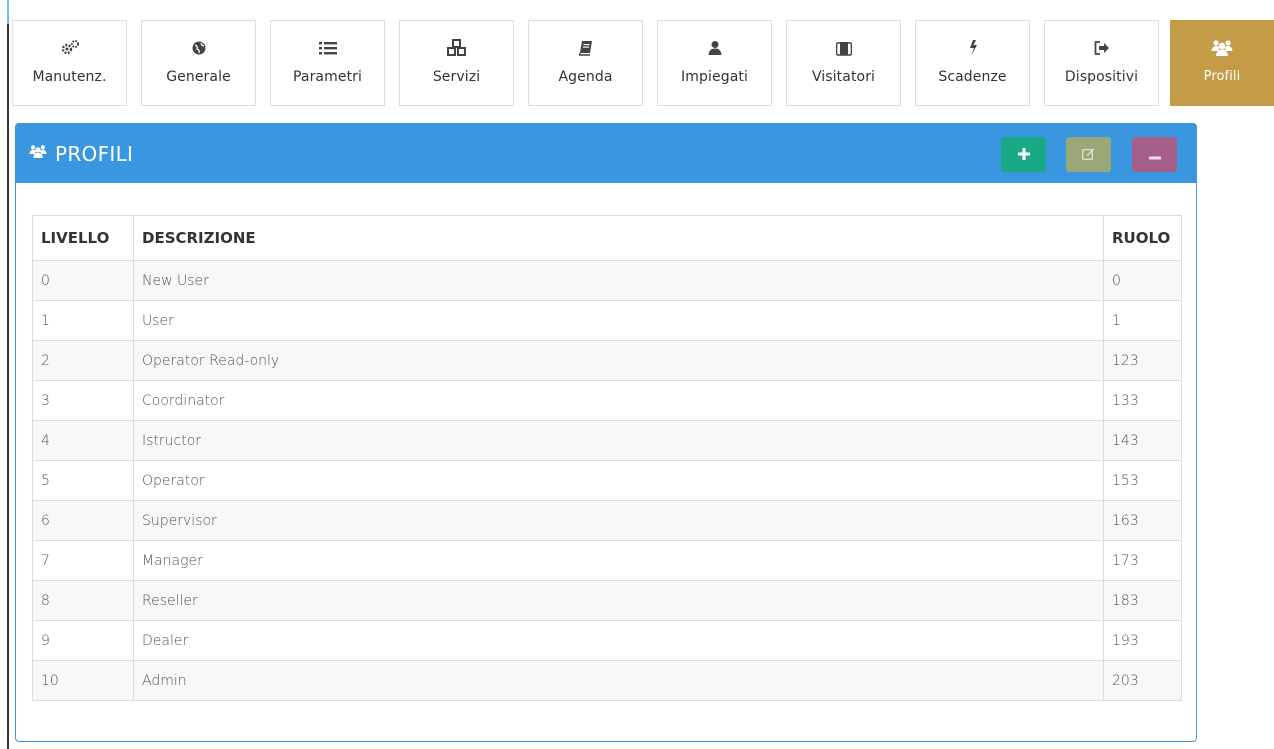 The image size is (1274, 749). I want to click on nav-label: Manutenz., so click(69, 77).